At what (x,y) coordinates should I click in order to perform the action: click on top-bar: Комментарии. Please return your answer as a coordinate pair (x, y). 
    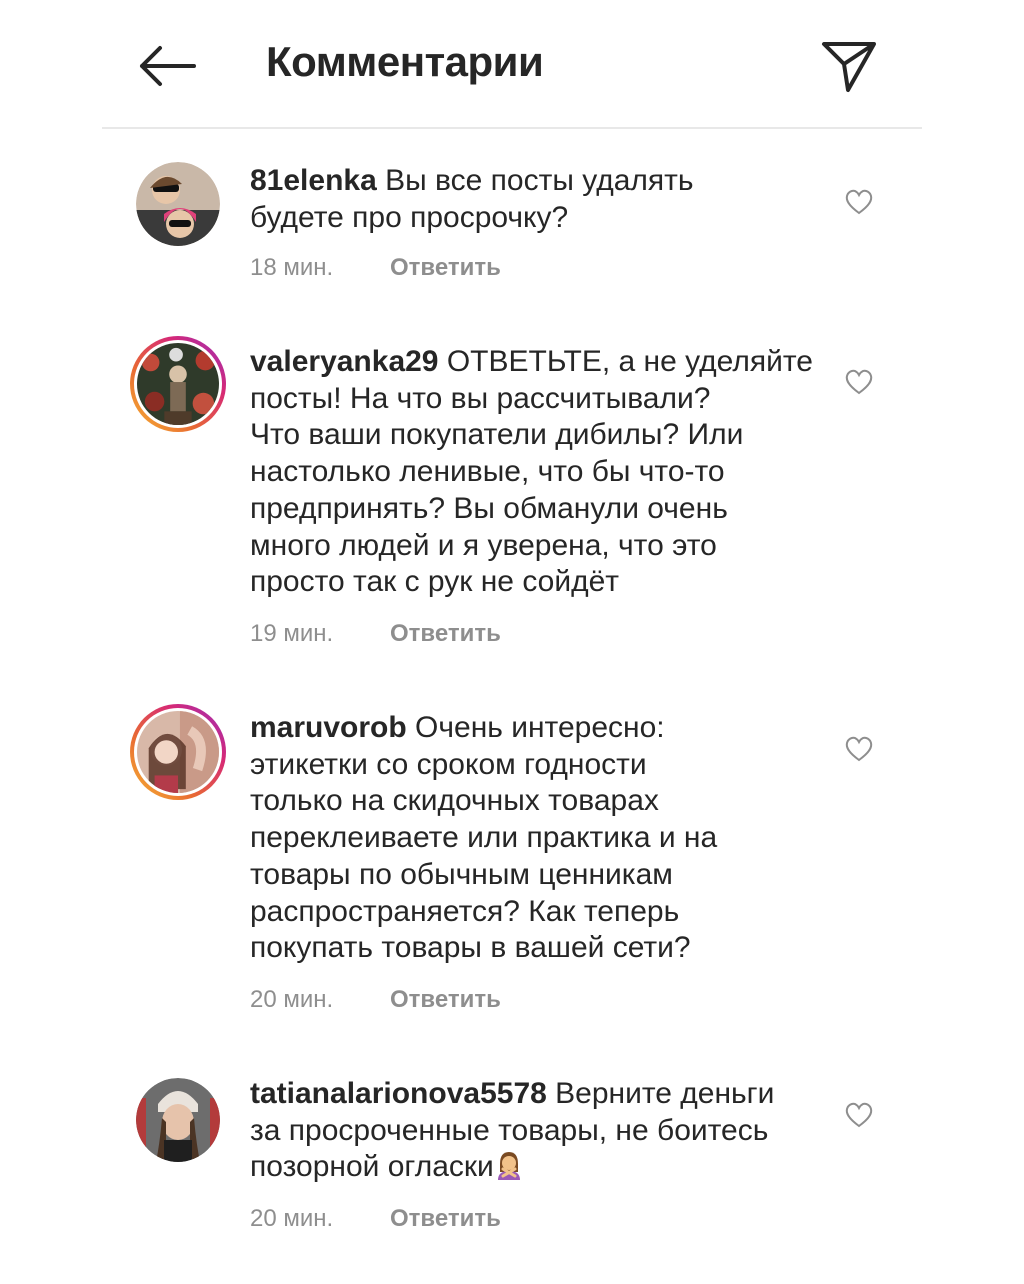
    Looking at the image, I should click on (512, 64).